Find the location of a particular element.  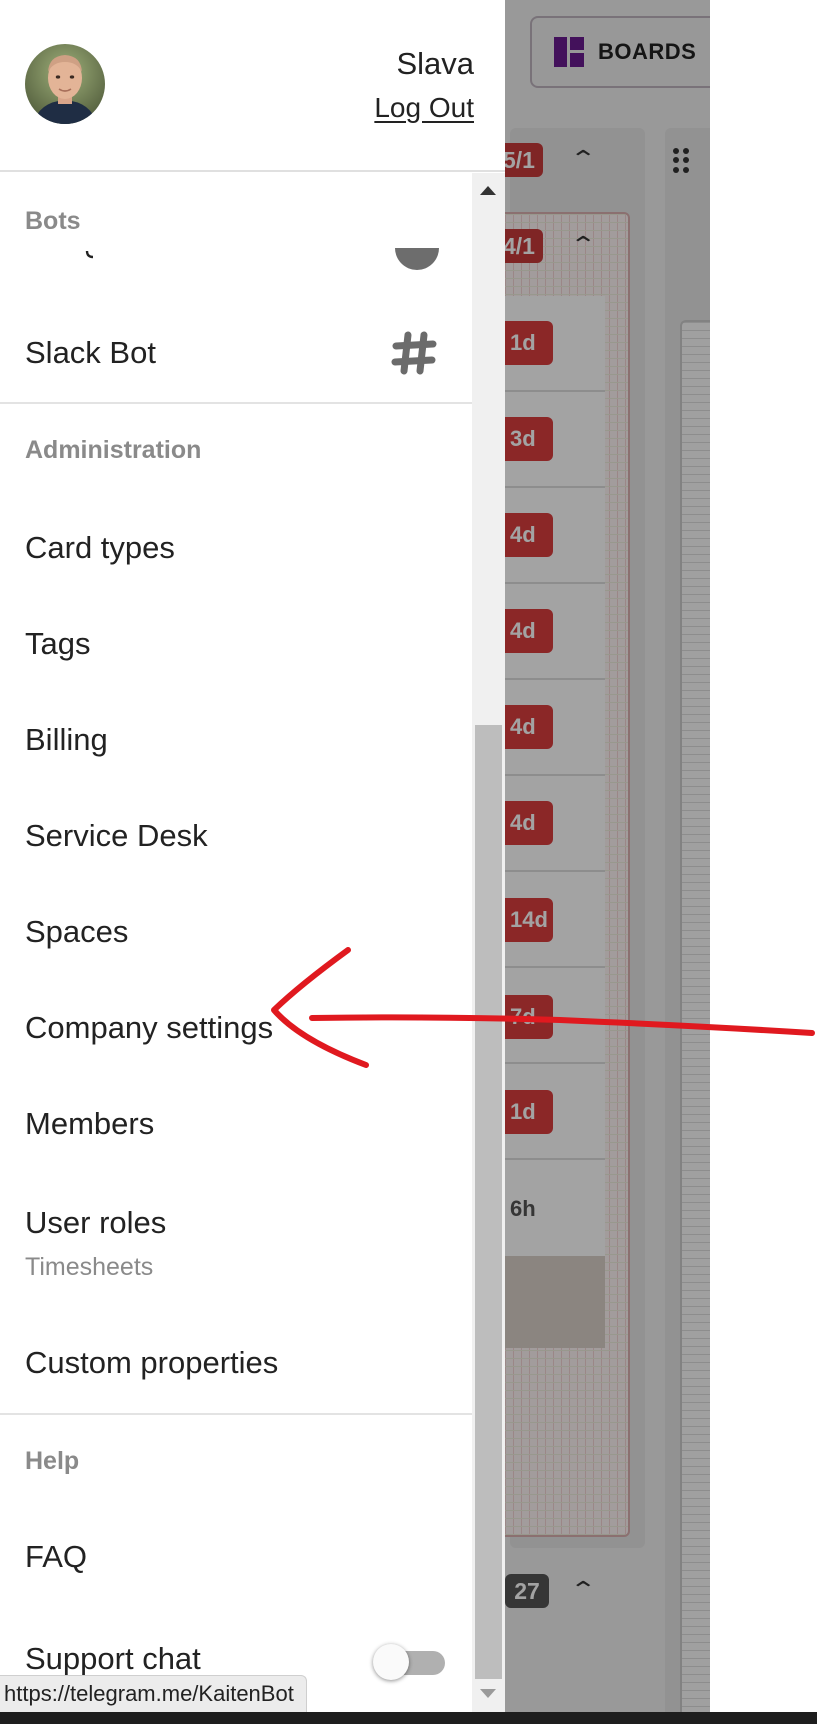

menu-item-company-settings: Company settings is located at coordinates (149, 1028).